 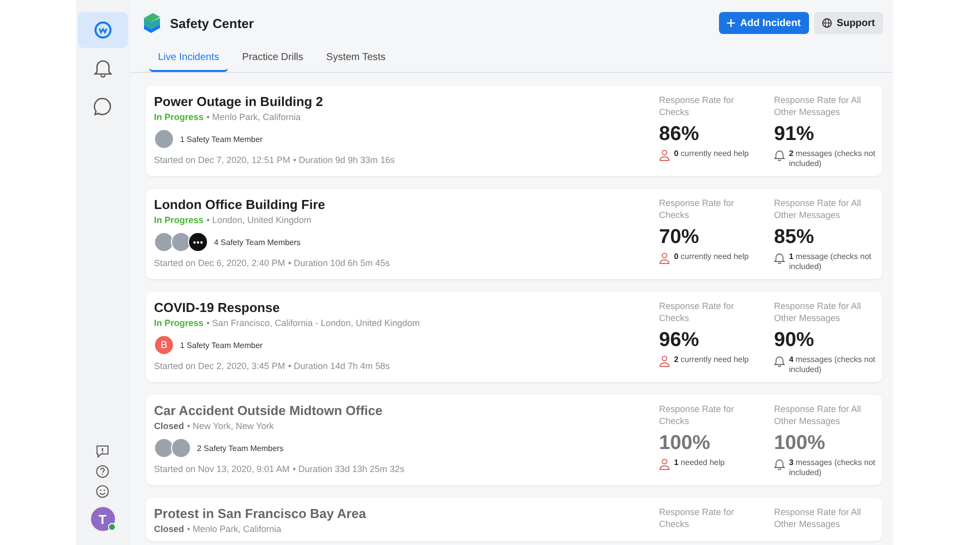 What do you see at coordinates (268, 411) in the screenshot?
I see `incident-title: Car Accident Outside Midtown Office` at bounding box center [268, 411].